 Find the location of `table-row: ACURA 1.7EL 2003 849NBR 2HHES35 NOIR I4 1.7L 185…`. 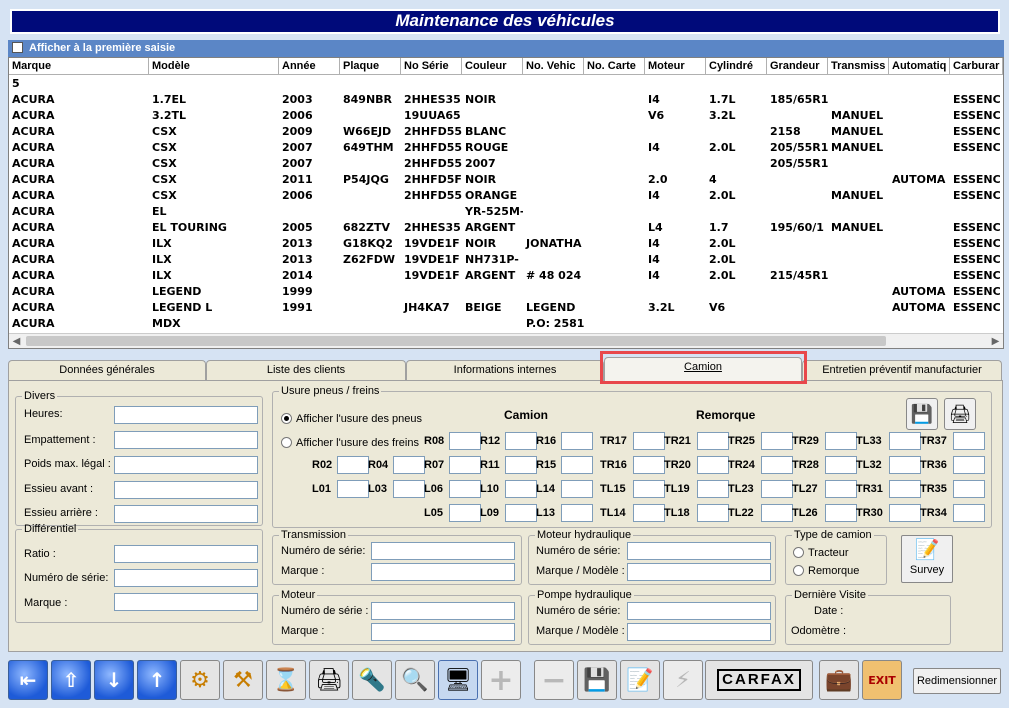

table-row: ACURA 1.7EL 2003 849NBR 2HHES35 NOIR I4 1.7L 185… is located at coordinates (506, 100).